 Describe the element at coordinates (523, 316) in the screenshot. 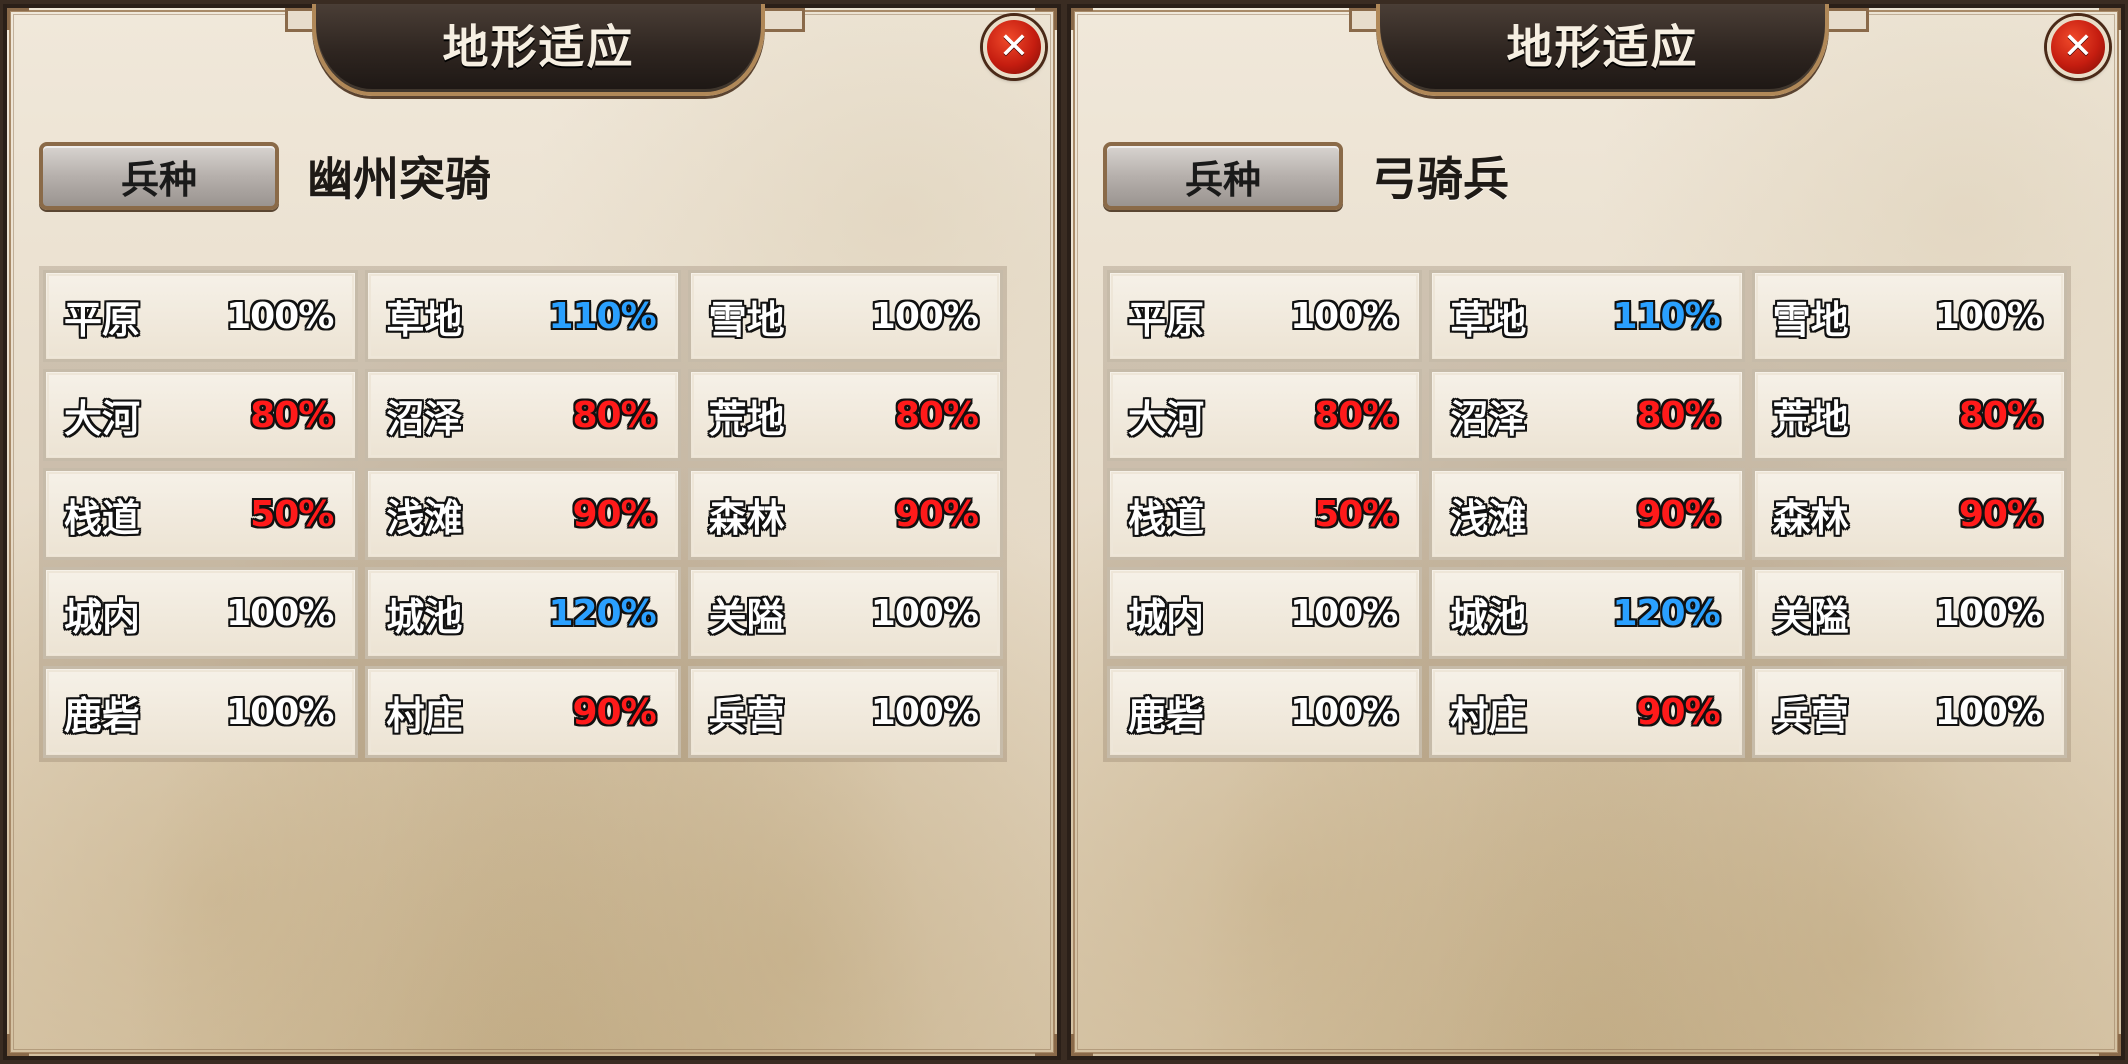

I see `terrain-cell: 草地 110%` at that location.